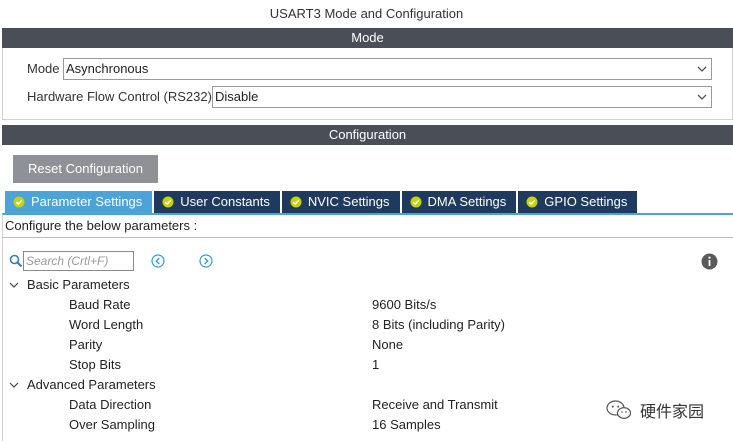  Describe the element at coordinates (43, 68) in the screenshot. I see `mode-label: Mode` at that location.